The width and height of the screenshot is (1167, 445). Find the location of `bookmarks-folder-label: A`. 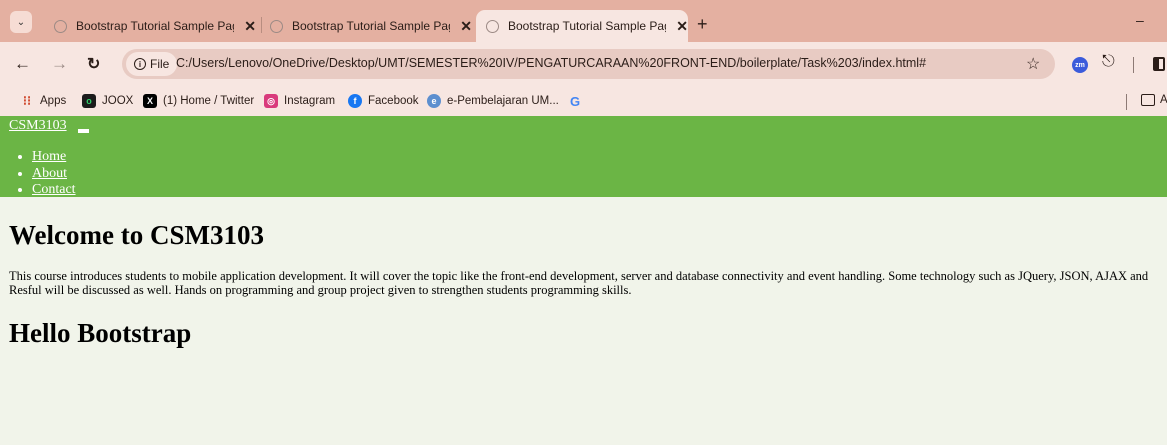

bookmarks-folder-label: A is located at coordinates (1163, 100).